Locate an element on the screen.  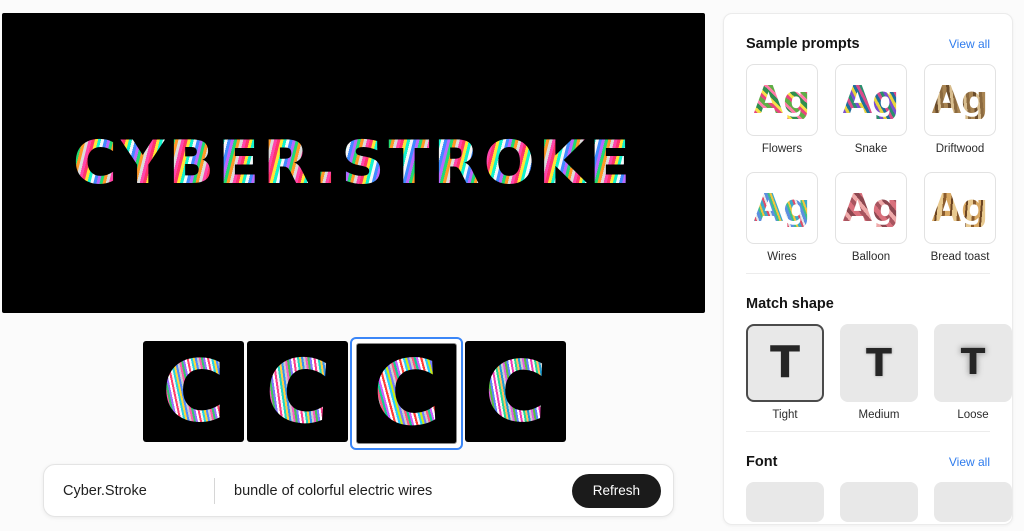
match-shape-tight: T Tight is located at coordinates (785, 372).